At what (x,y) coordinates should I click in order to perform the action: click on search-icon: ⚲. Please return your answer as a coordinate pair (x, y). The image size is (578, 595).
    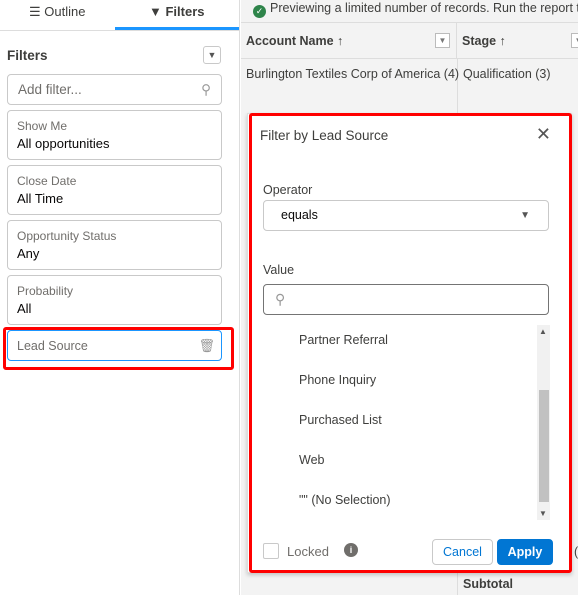
    Looking at the image, I should click on (206, 89).